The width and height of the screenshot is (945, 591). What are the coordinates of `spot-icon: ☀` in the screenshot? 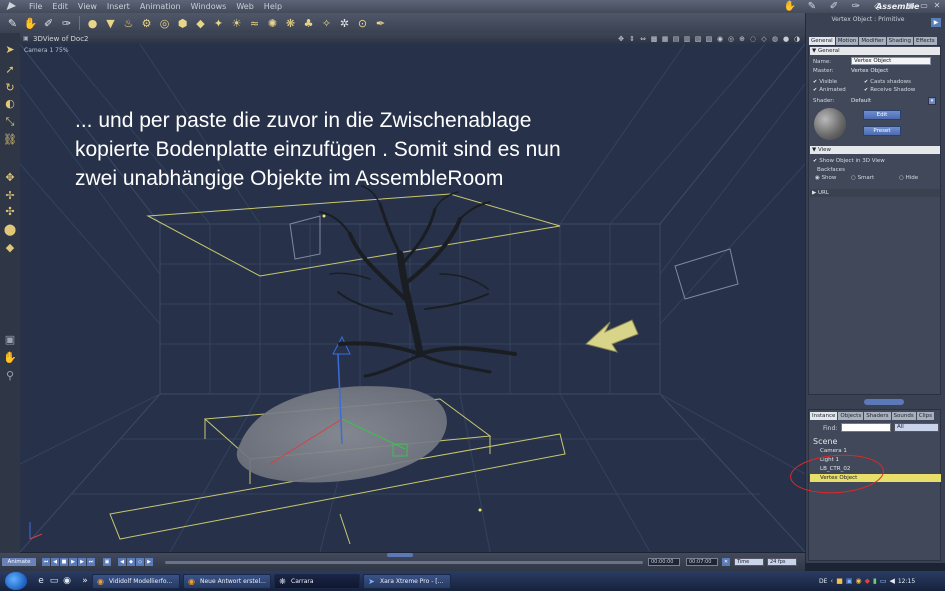 It's located at (236, 23).